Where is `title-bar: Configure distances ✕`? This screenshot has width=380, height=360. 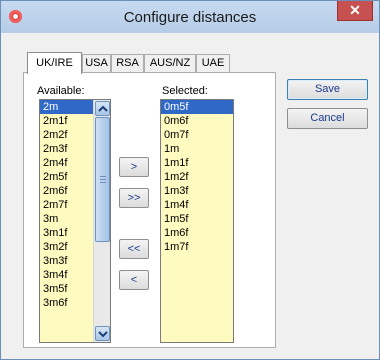 title-bar: Configure distances ✕ is located at coordinates (190, 17).